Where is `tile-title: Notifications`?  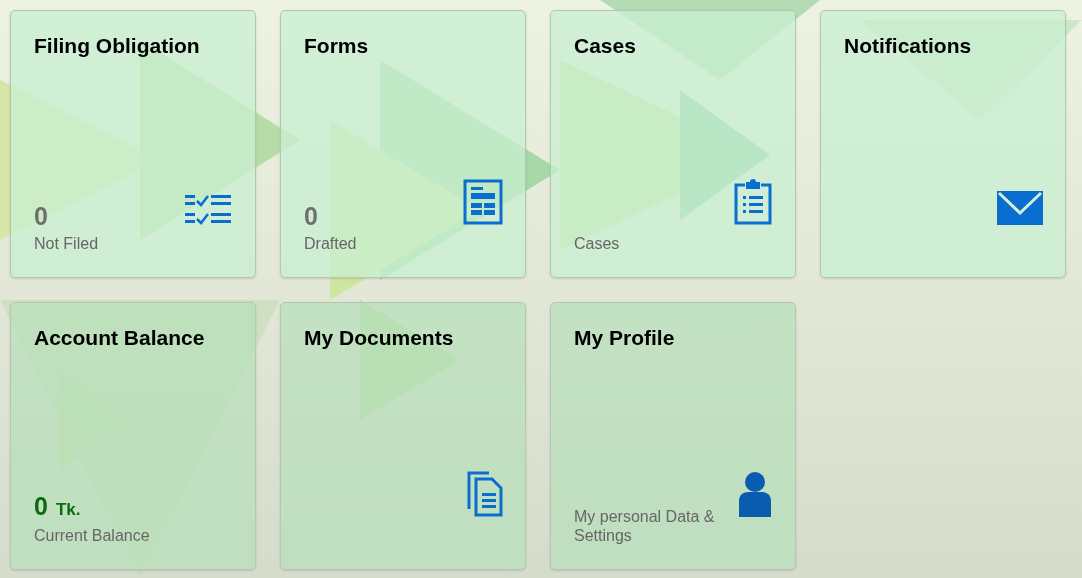
tile-title: Notifications is located at coordinates (908, 46).